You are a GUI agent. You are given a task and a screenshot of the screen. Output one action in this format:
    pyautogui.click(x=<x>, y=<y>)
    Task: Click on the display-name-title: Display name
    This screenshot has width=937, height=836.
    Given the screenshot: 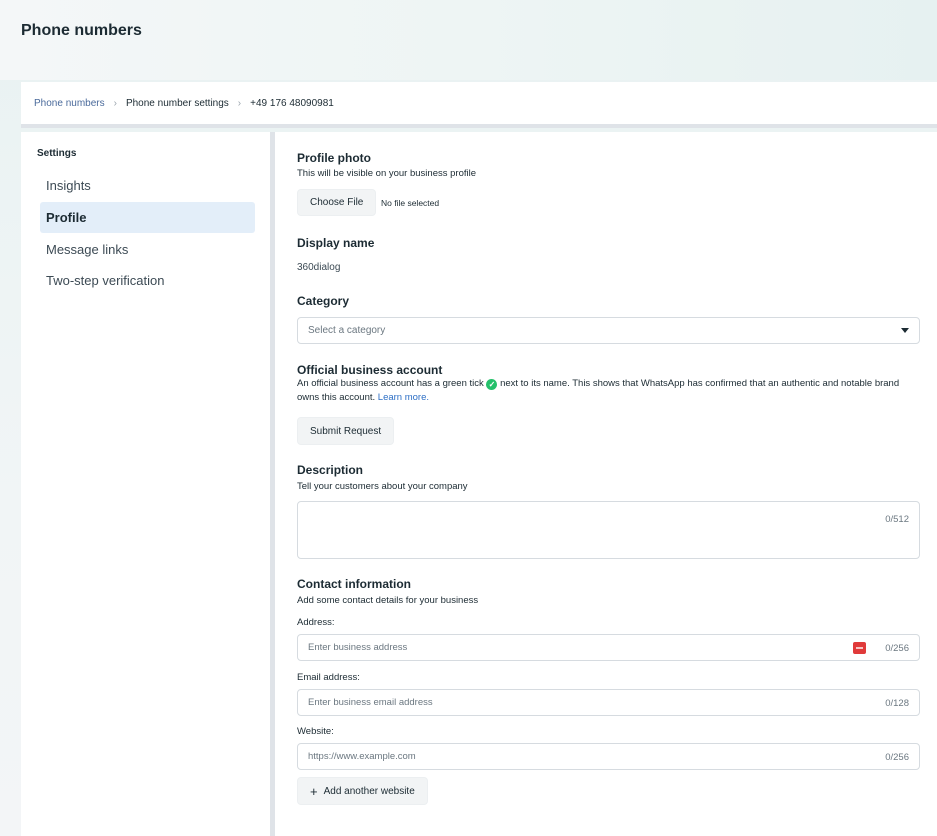 What is the action you would take?
    pyautogui.click(x=336, y=243)
    